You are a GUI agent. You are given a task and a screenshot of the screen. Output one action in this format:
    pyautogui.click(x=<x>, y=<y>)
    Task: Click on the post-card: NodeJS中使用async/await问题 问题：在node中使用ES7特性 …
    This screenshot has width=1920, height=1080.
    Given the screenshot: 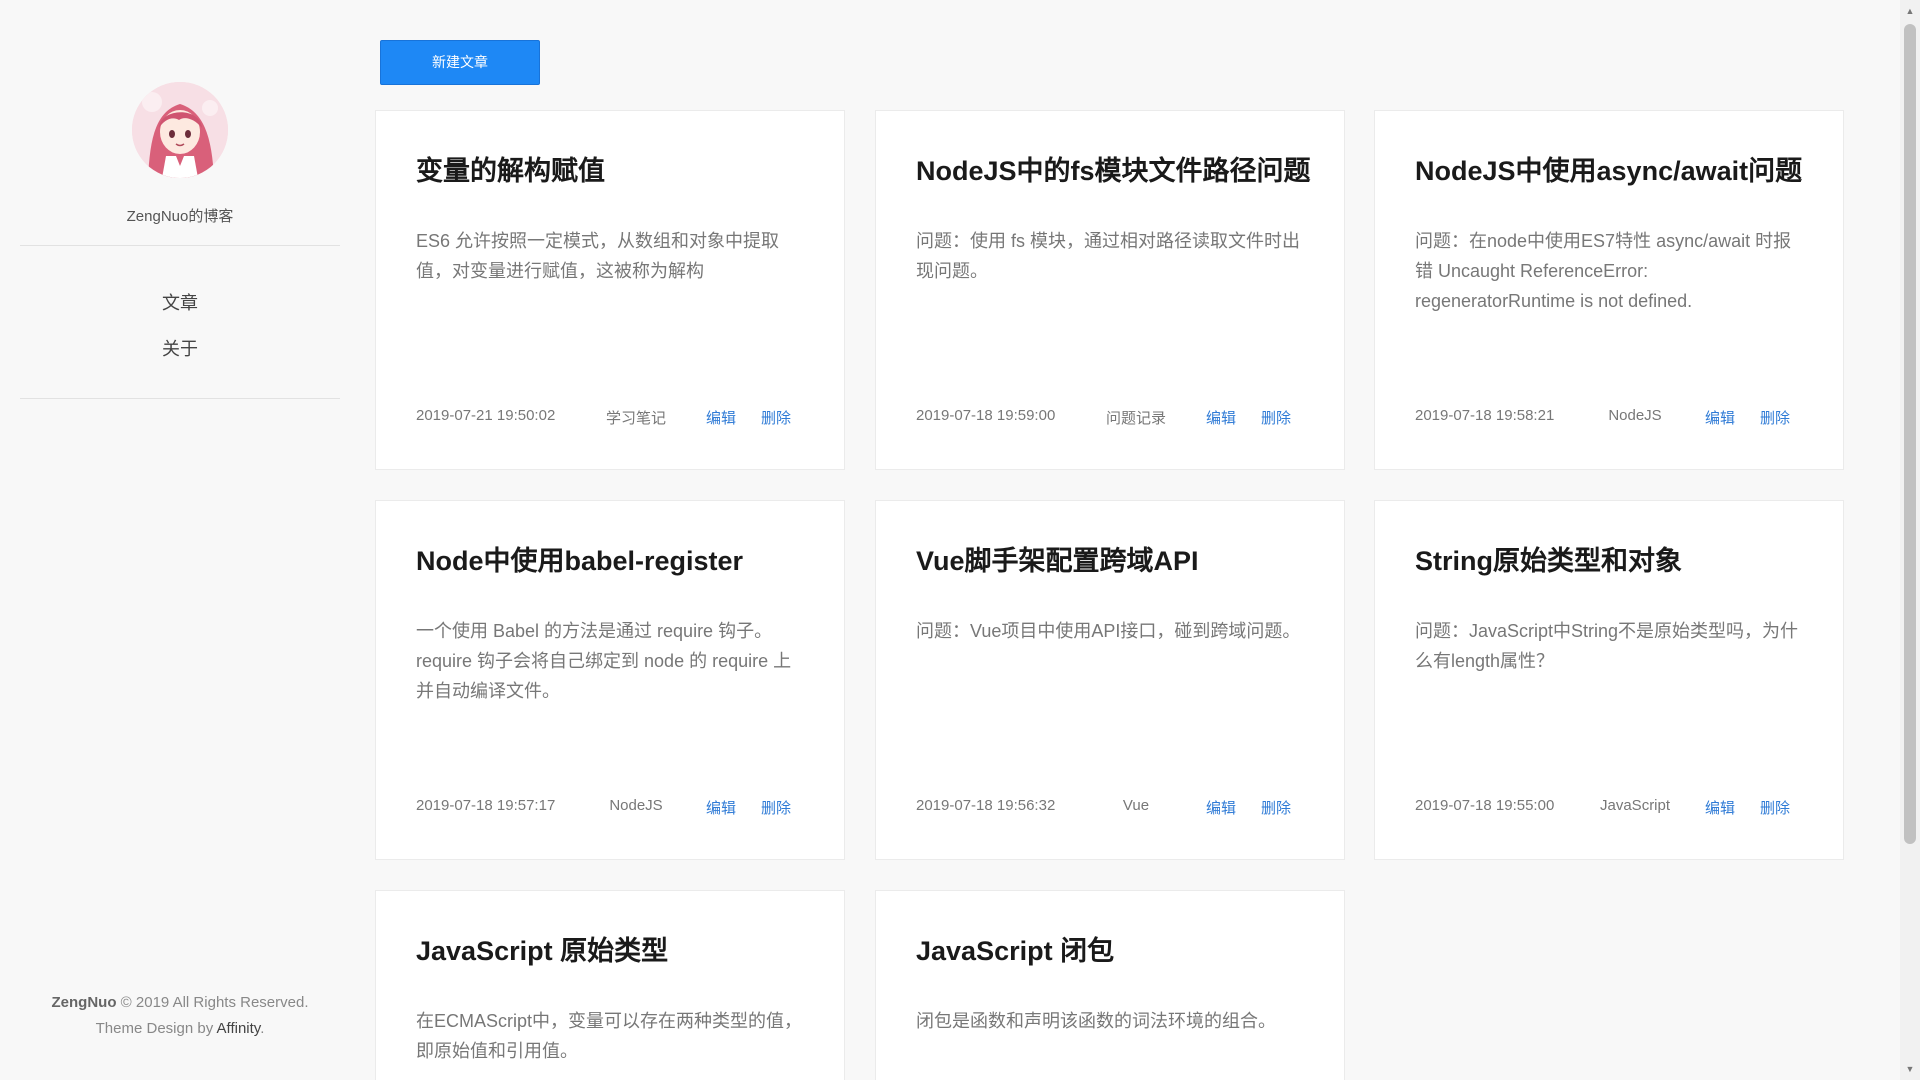 What is the action you would take?
    pyautogui.click(x=1609, y=290)
    